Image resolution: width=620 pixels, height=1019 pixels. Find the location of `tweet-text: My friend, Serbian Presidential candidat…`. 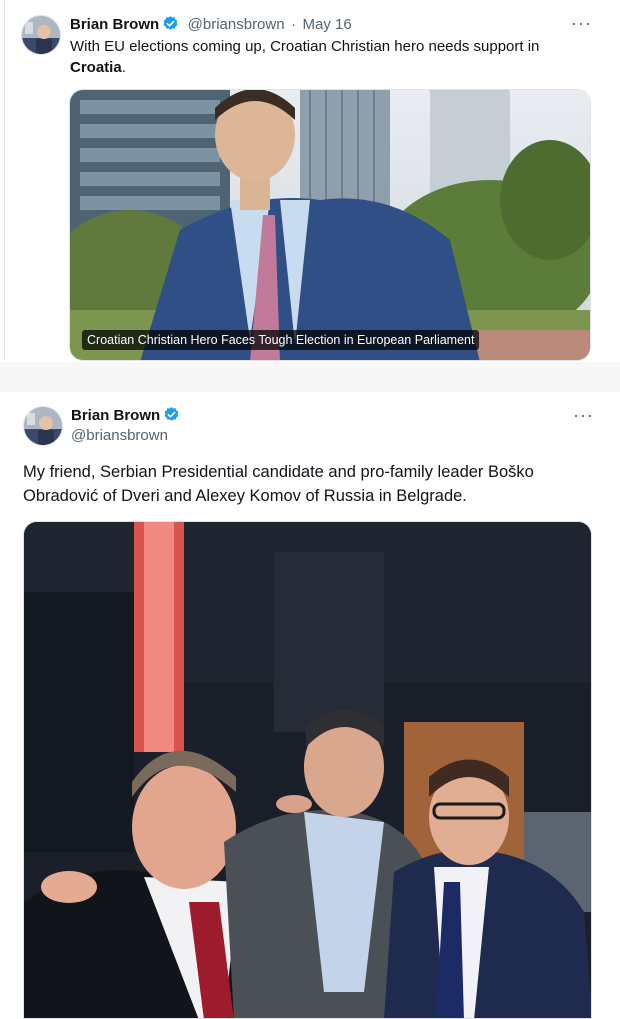

tweet-text: My friend, Serbian Presidential candidat… is located at coordinates (278, 484).